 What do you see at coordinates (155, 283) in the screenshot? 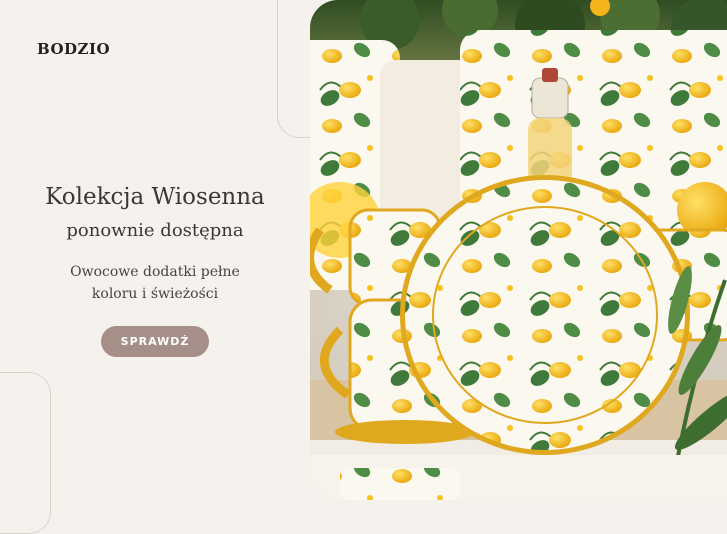
I see `hero-description: Owocowe dodatki pełne koloru i świeżości` at bounding box center [155, 283].